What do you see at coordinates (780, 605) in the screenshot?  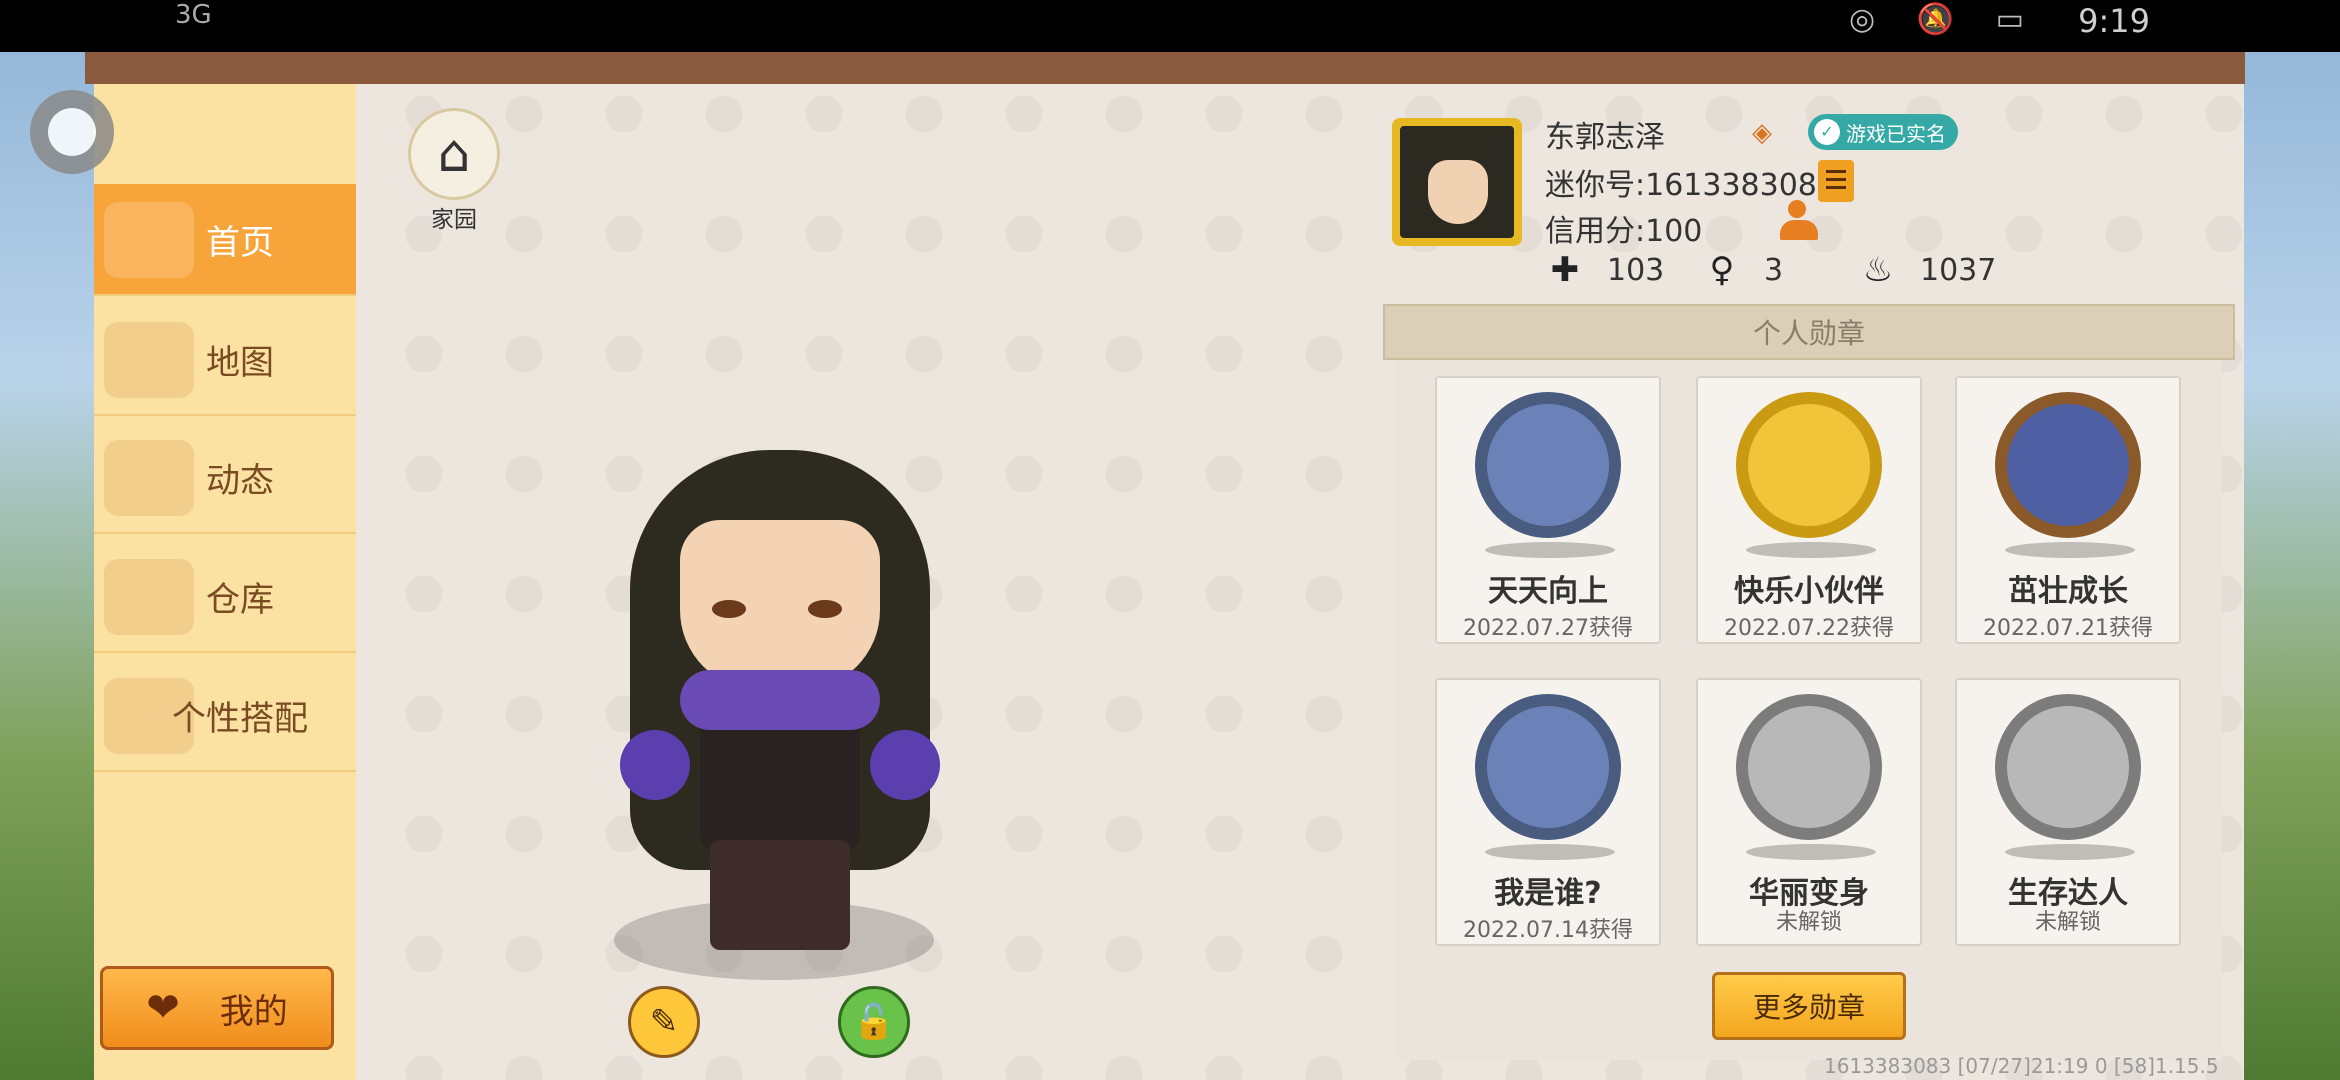 I see `character-face` at bounding box center [780, 605].